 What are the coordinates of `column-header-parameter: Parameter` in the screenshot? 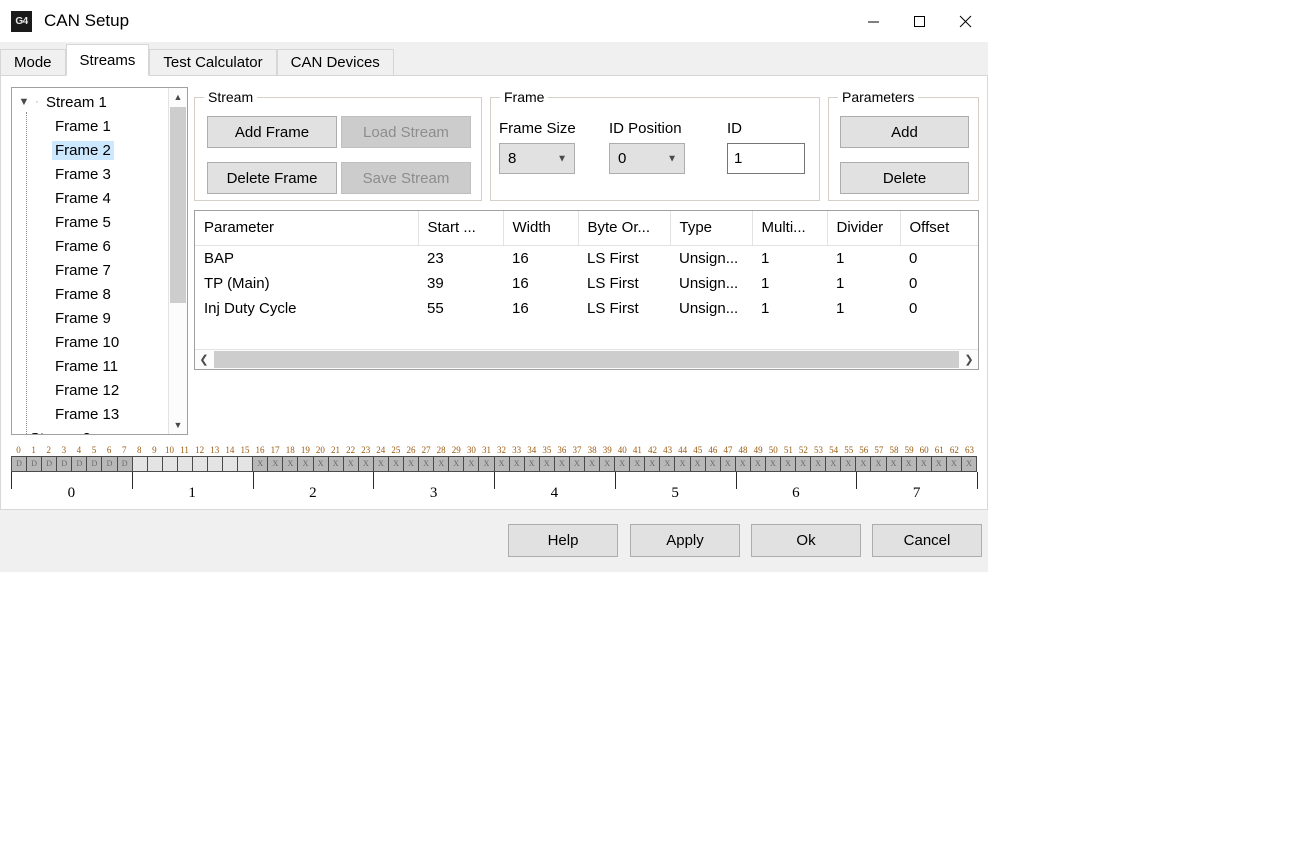 It's located at (307, 228).